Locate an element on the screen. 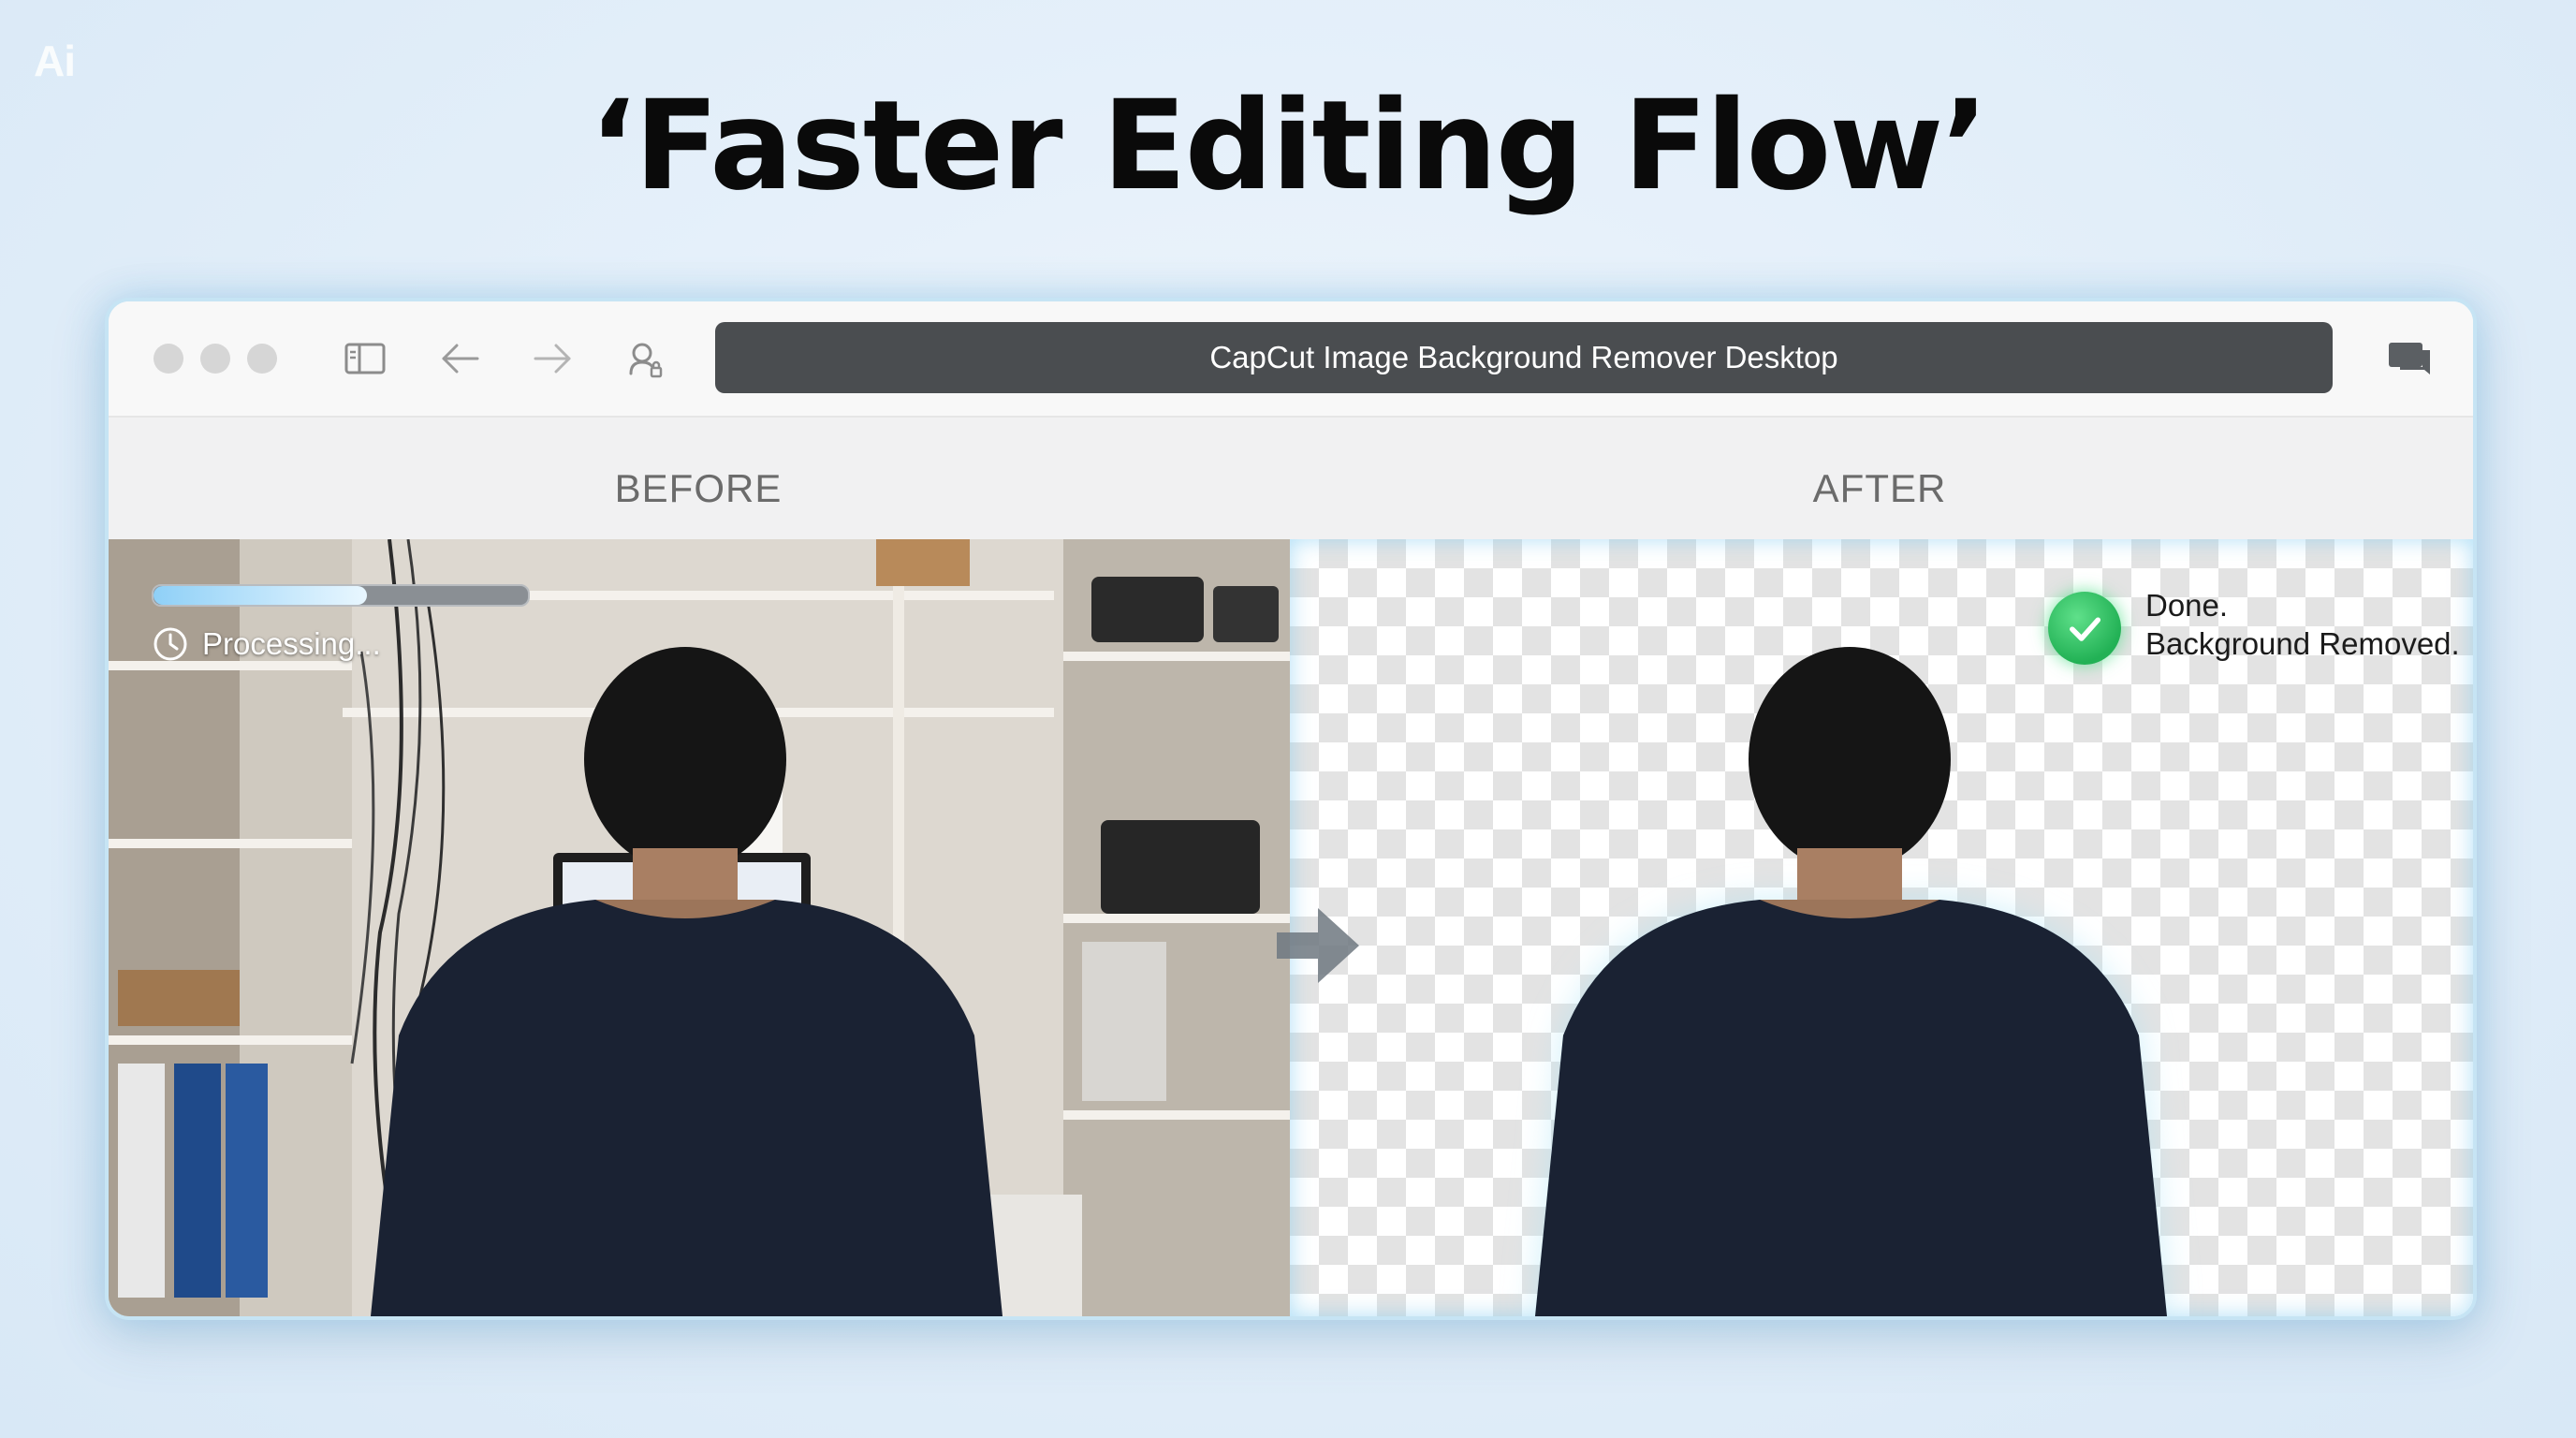 This screenshot has height=1438, width=2576. window-maximize-dot-icon is located at coordinates (262, 359).